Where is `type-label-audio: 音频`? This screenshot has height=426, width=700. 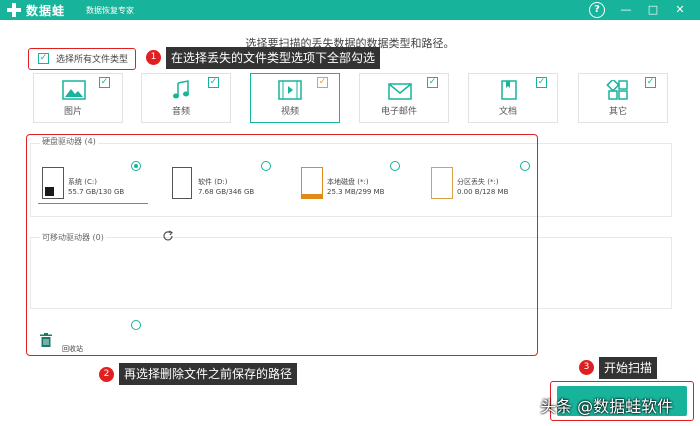 type-label-audio: 音频 is located at coordinates (180, 112).